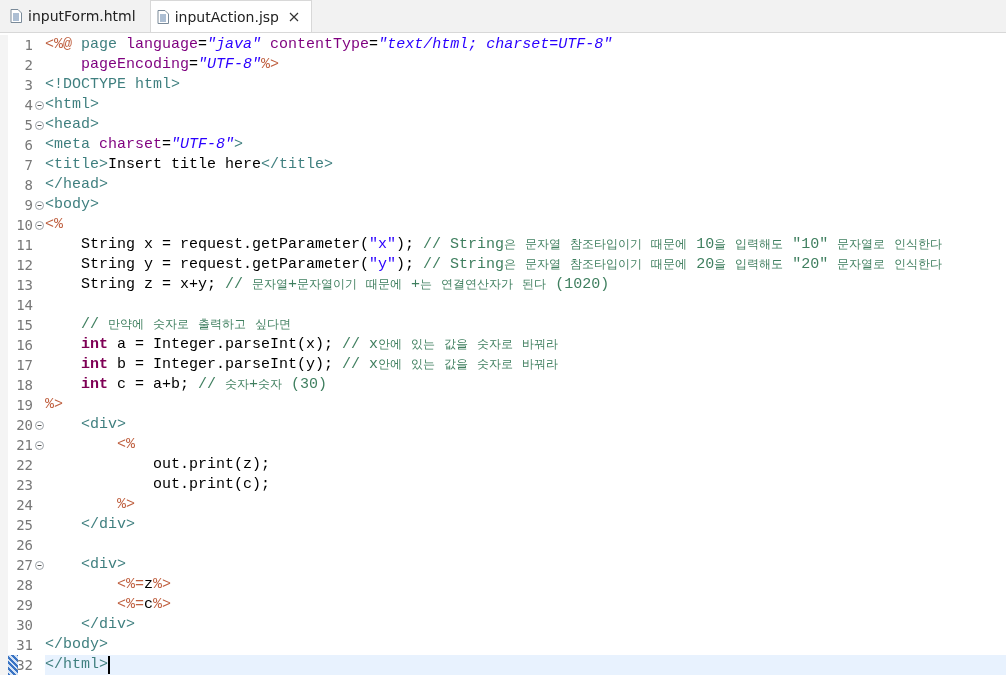 The width and height of the screenshot is (1006, 684). Describe the element at coordinates (211, 485) in the screenshot. I see `code-line: out.print(c);` at that location.